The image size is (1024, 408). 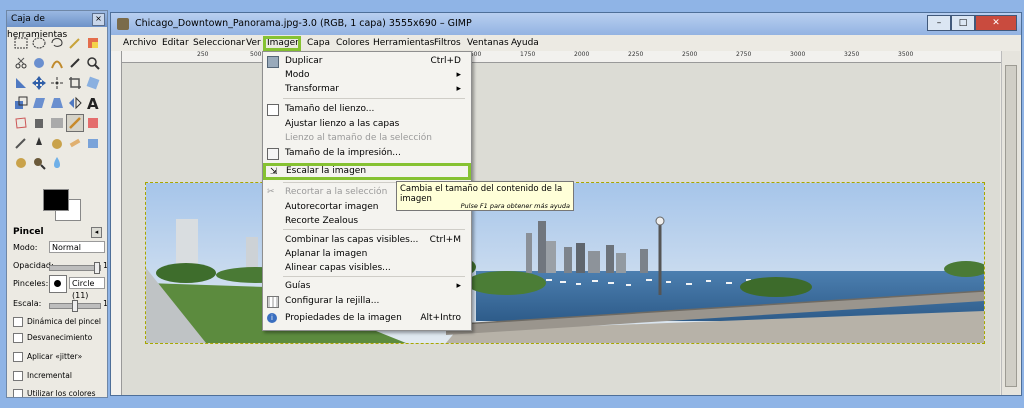 I want to click on heal-icon, so click(x=75, y=143).